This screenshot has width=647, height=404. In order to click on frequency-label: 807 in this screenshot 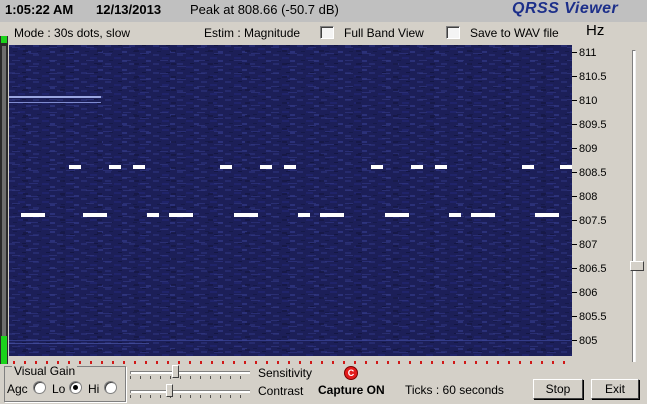, I will do `click(588, 245)`.